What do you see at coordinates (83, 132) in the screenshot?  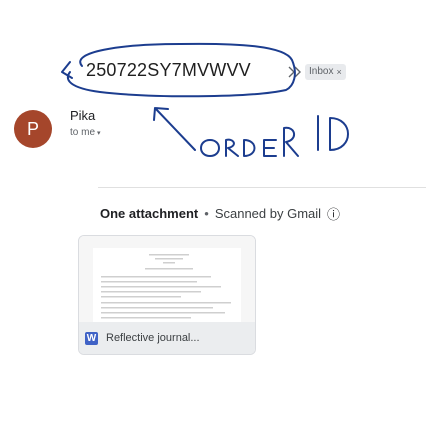 I see `recipient-label: to me` at bounding box center [83, 132].